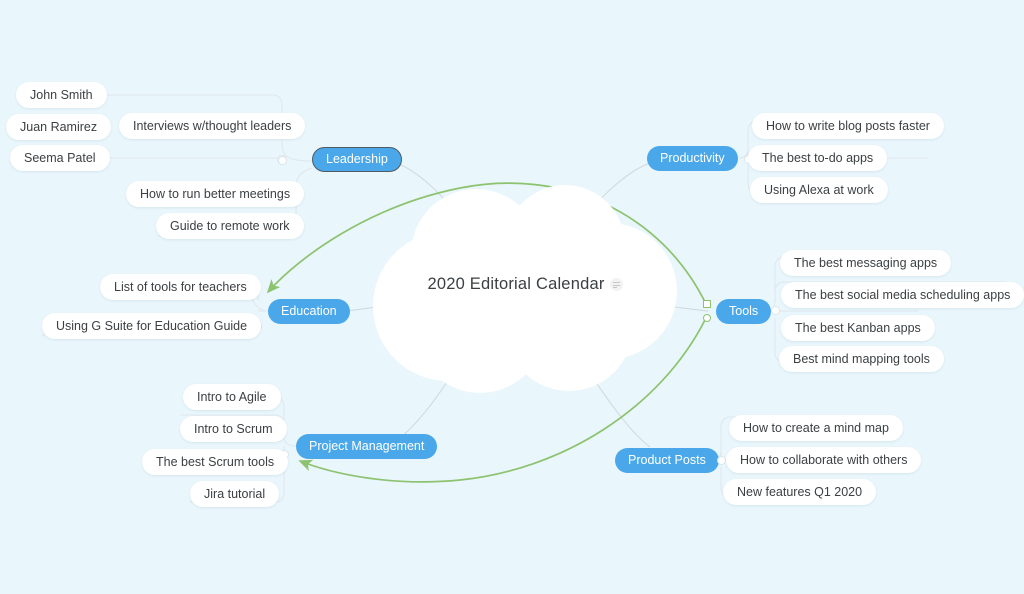 The height and width of the screenshot is (594, 1024). What do you see at coordinates (861, 359) in the screenshot?
I see `leaf-mind-mapping-tools: Best mind mapping tools` at bounding box center [861, 359].